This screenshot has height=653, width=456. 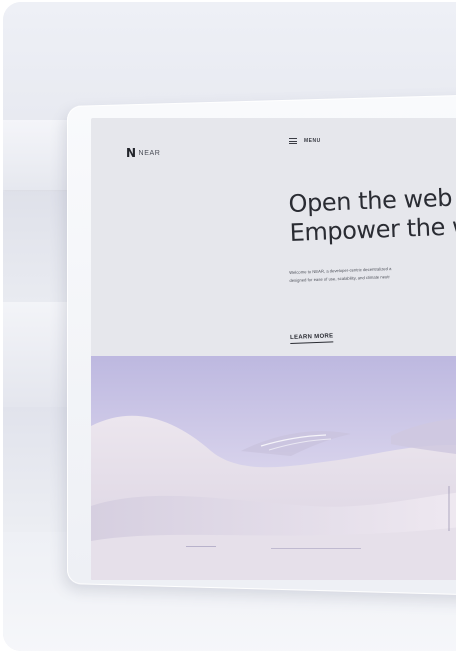 I want to click on headline-line-2: Empower the w, so click(x=372, y=229).